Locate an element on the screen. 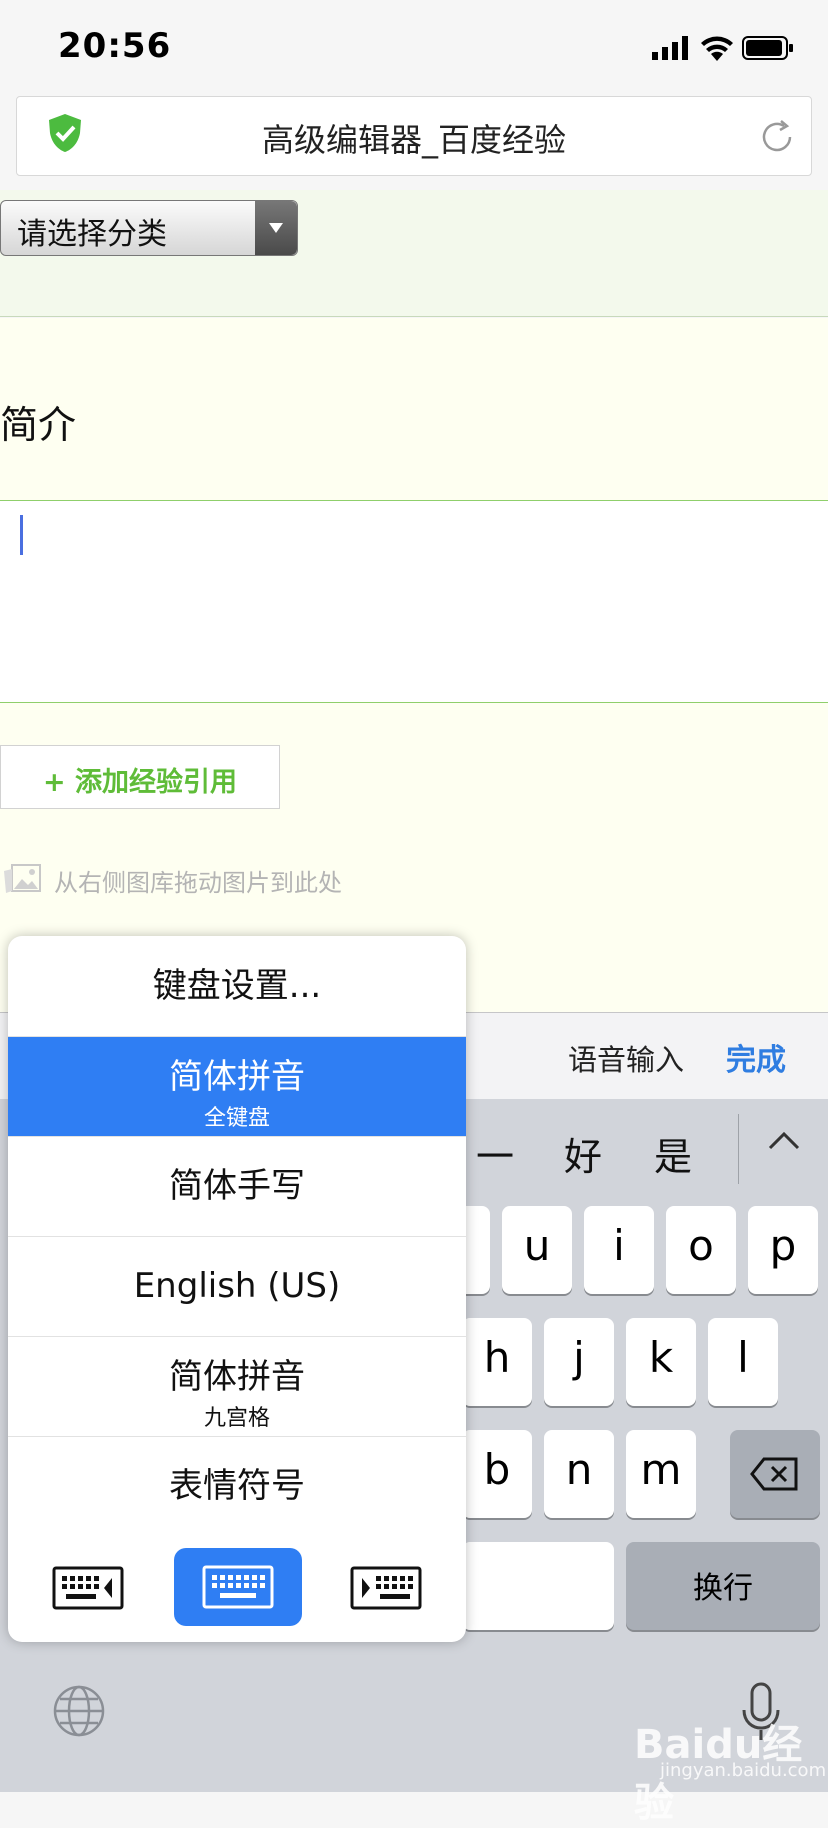  battery-icon is located at coordinates (768, 51).